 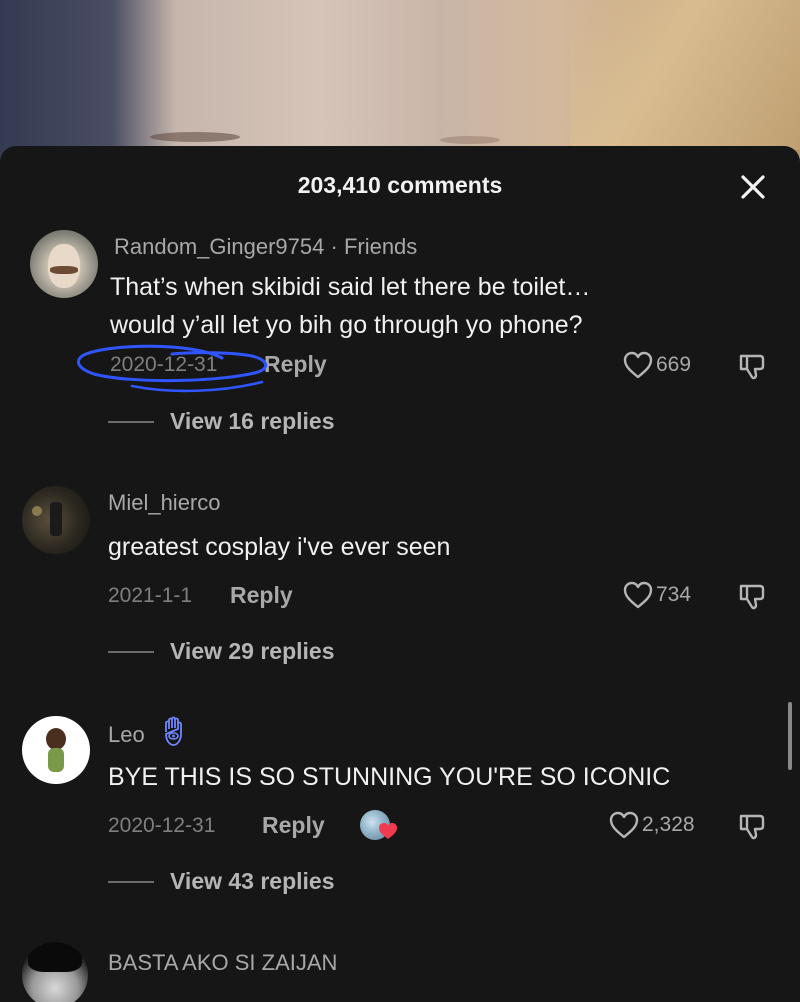 I want to click on view-replies-button: View 43 replies, so click(x=221, y=881).